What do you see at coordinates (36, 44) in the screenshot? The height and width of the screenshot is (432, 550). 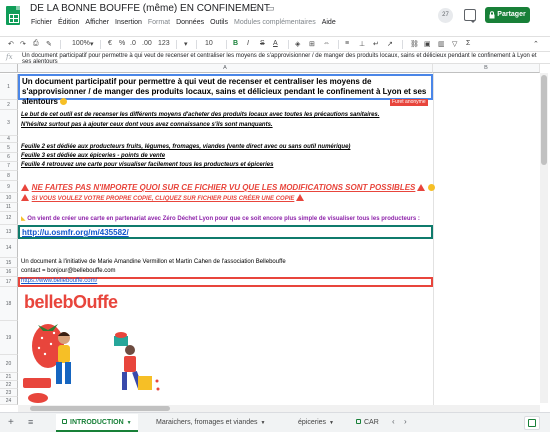 I see `print-icon: ⎙` at bounding box center [36, 44].